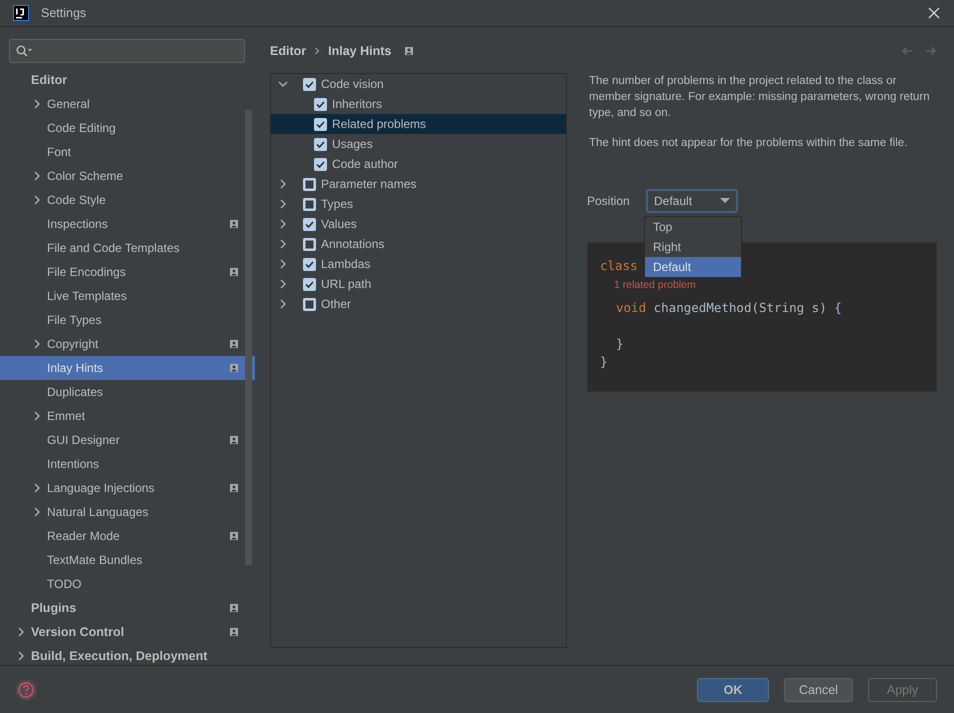 This screenshot has width=954, height=713. Describe the element at coordinates (127, 488) in the screenshot. I see `sidebar-item: Language Injections` at that location.